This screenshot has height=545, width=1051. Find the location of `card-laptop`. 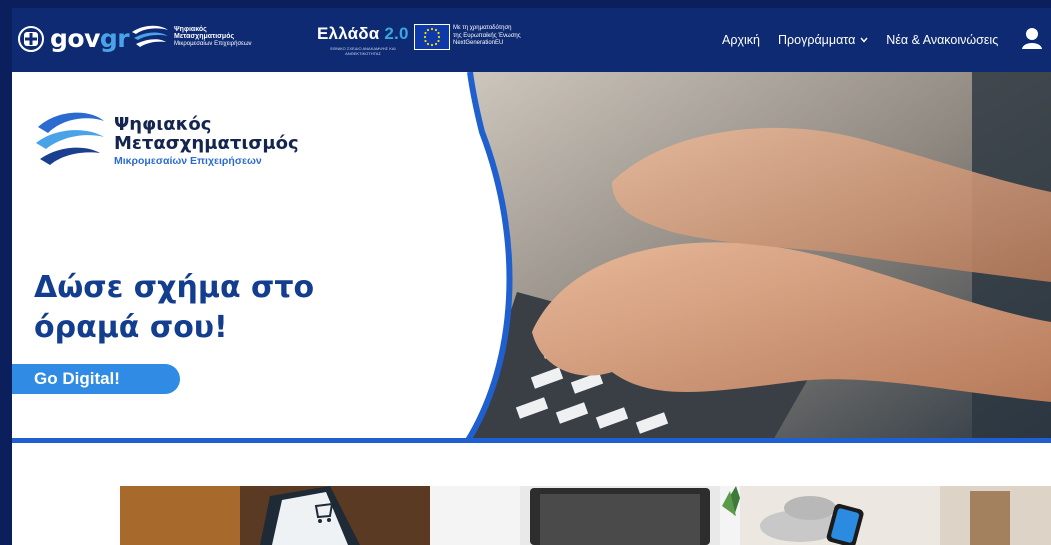

card-laptop is located at coordinates (585, 515).